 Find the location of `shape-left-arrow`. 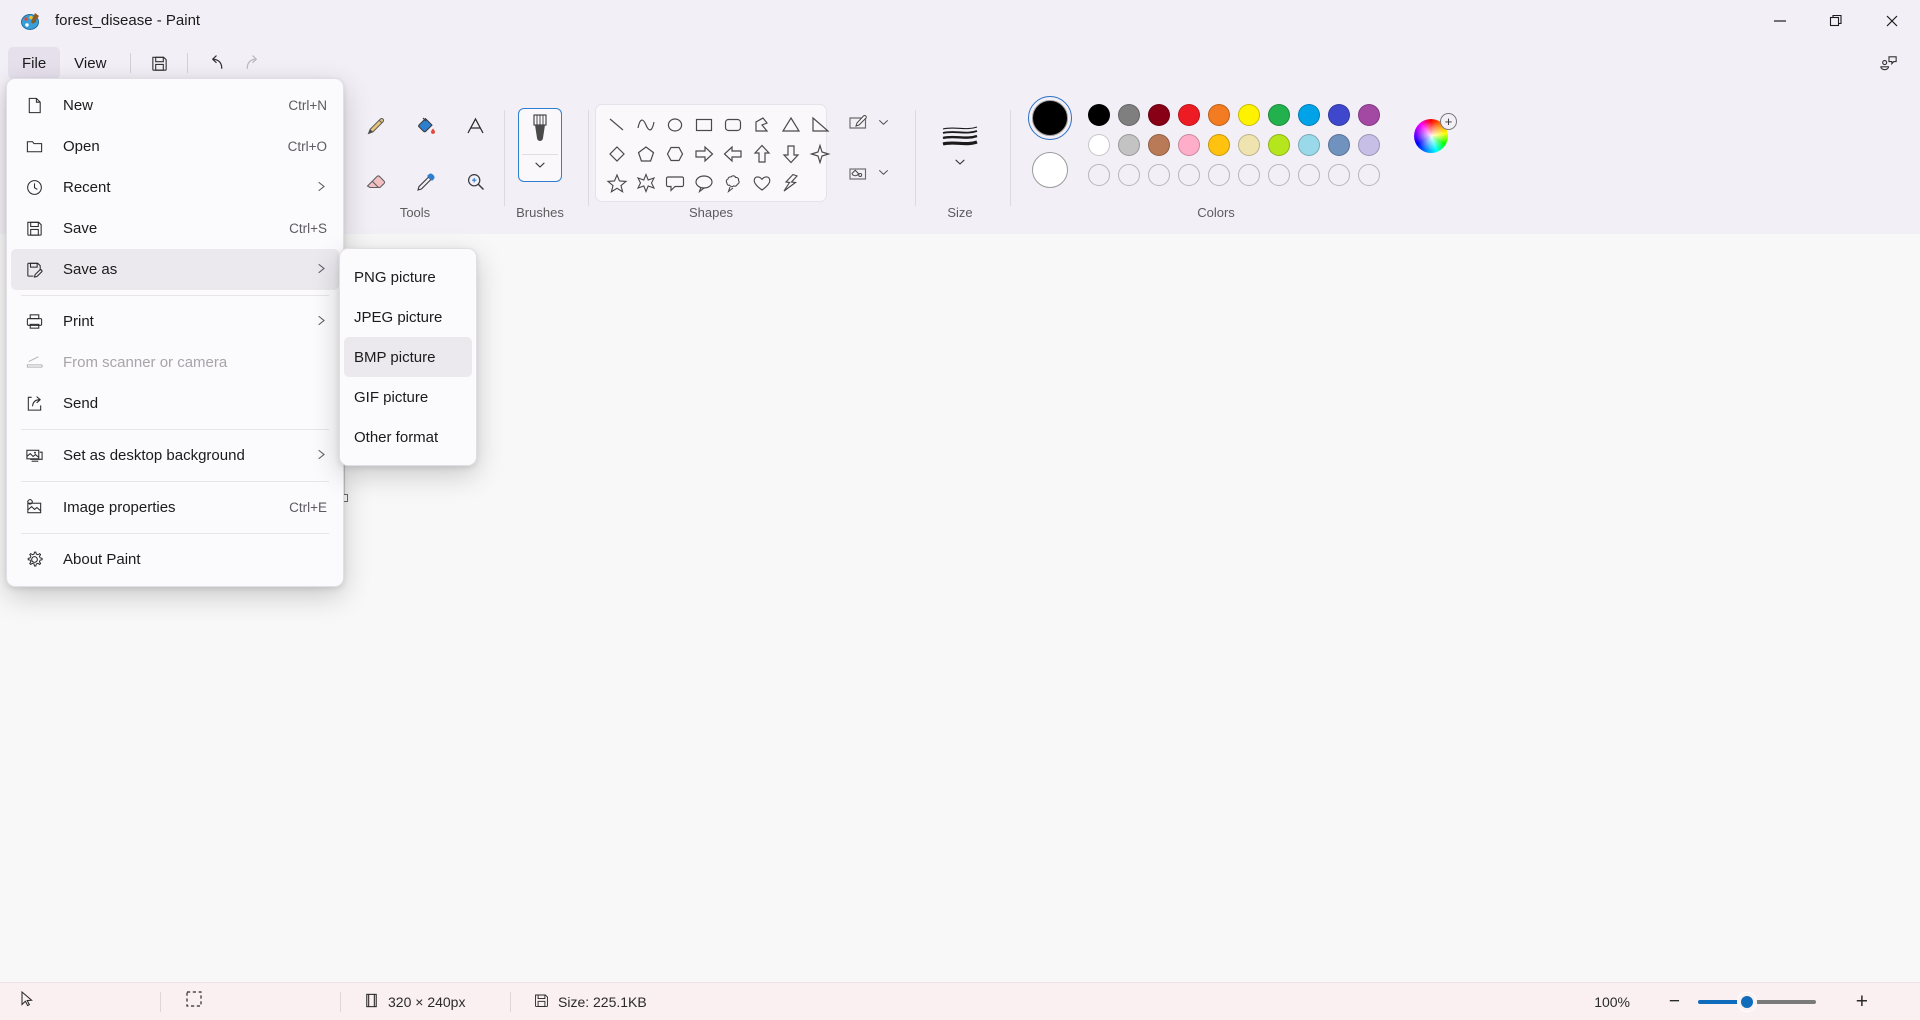

shape-left-arrow is located at coordinates (732, 153).